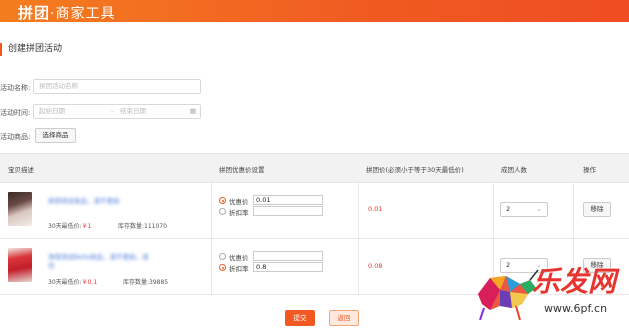  What do you see at coordinates (539, 209) in the screenshot?
I see `chevron-down-icon: ⌄` at bounding box center [539, 209].